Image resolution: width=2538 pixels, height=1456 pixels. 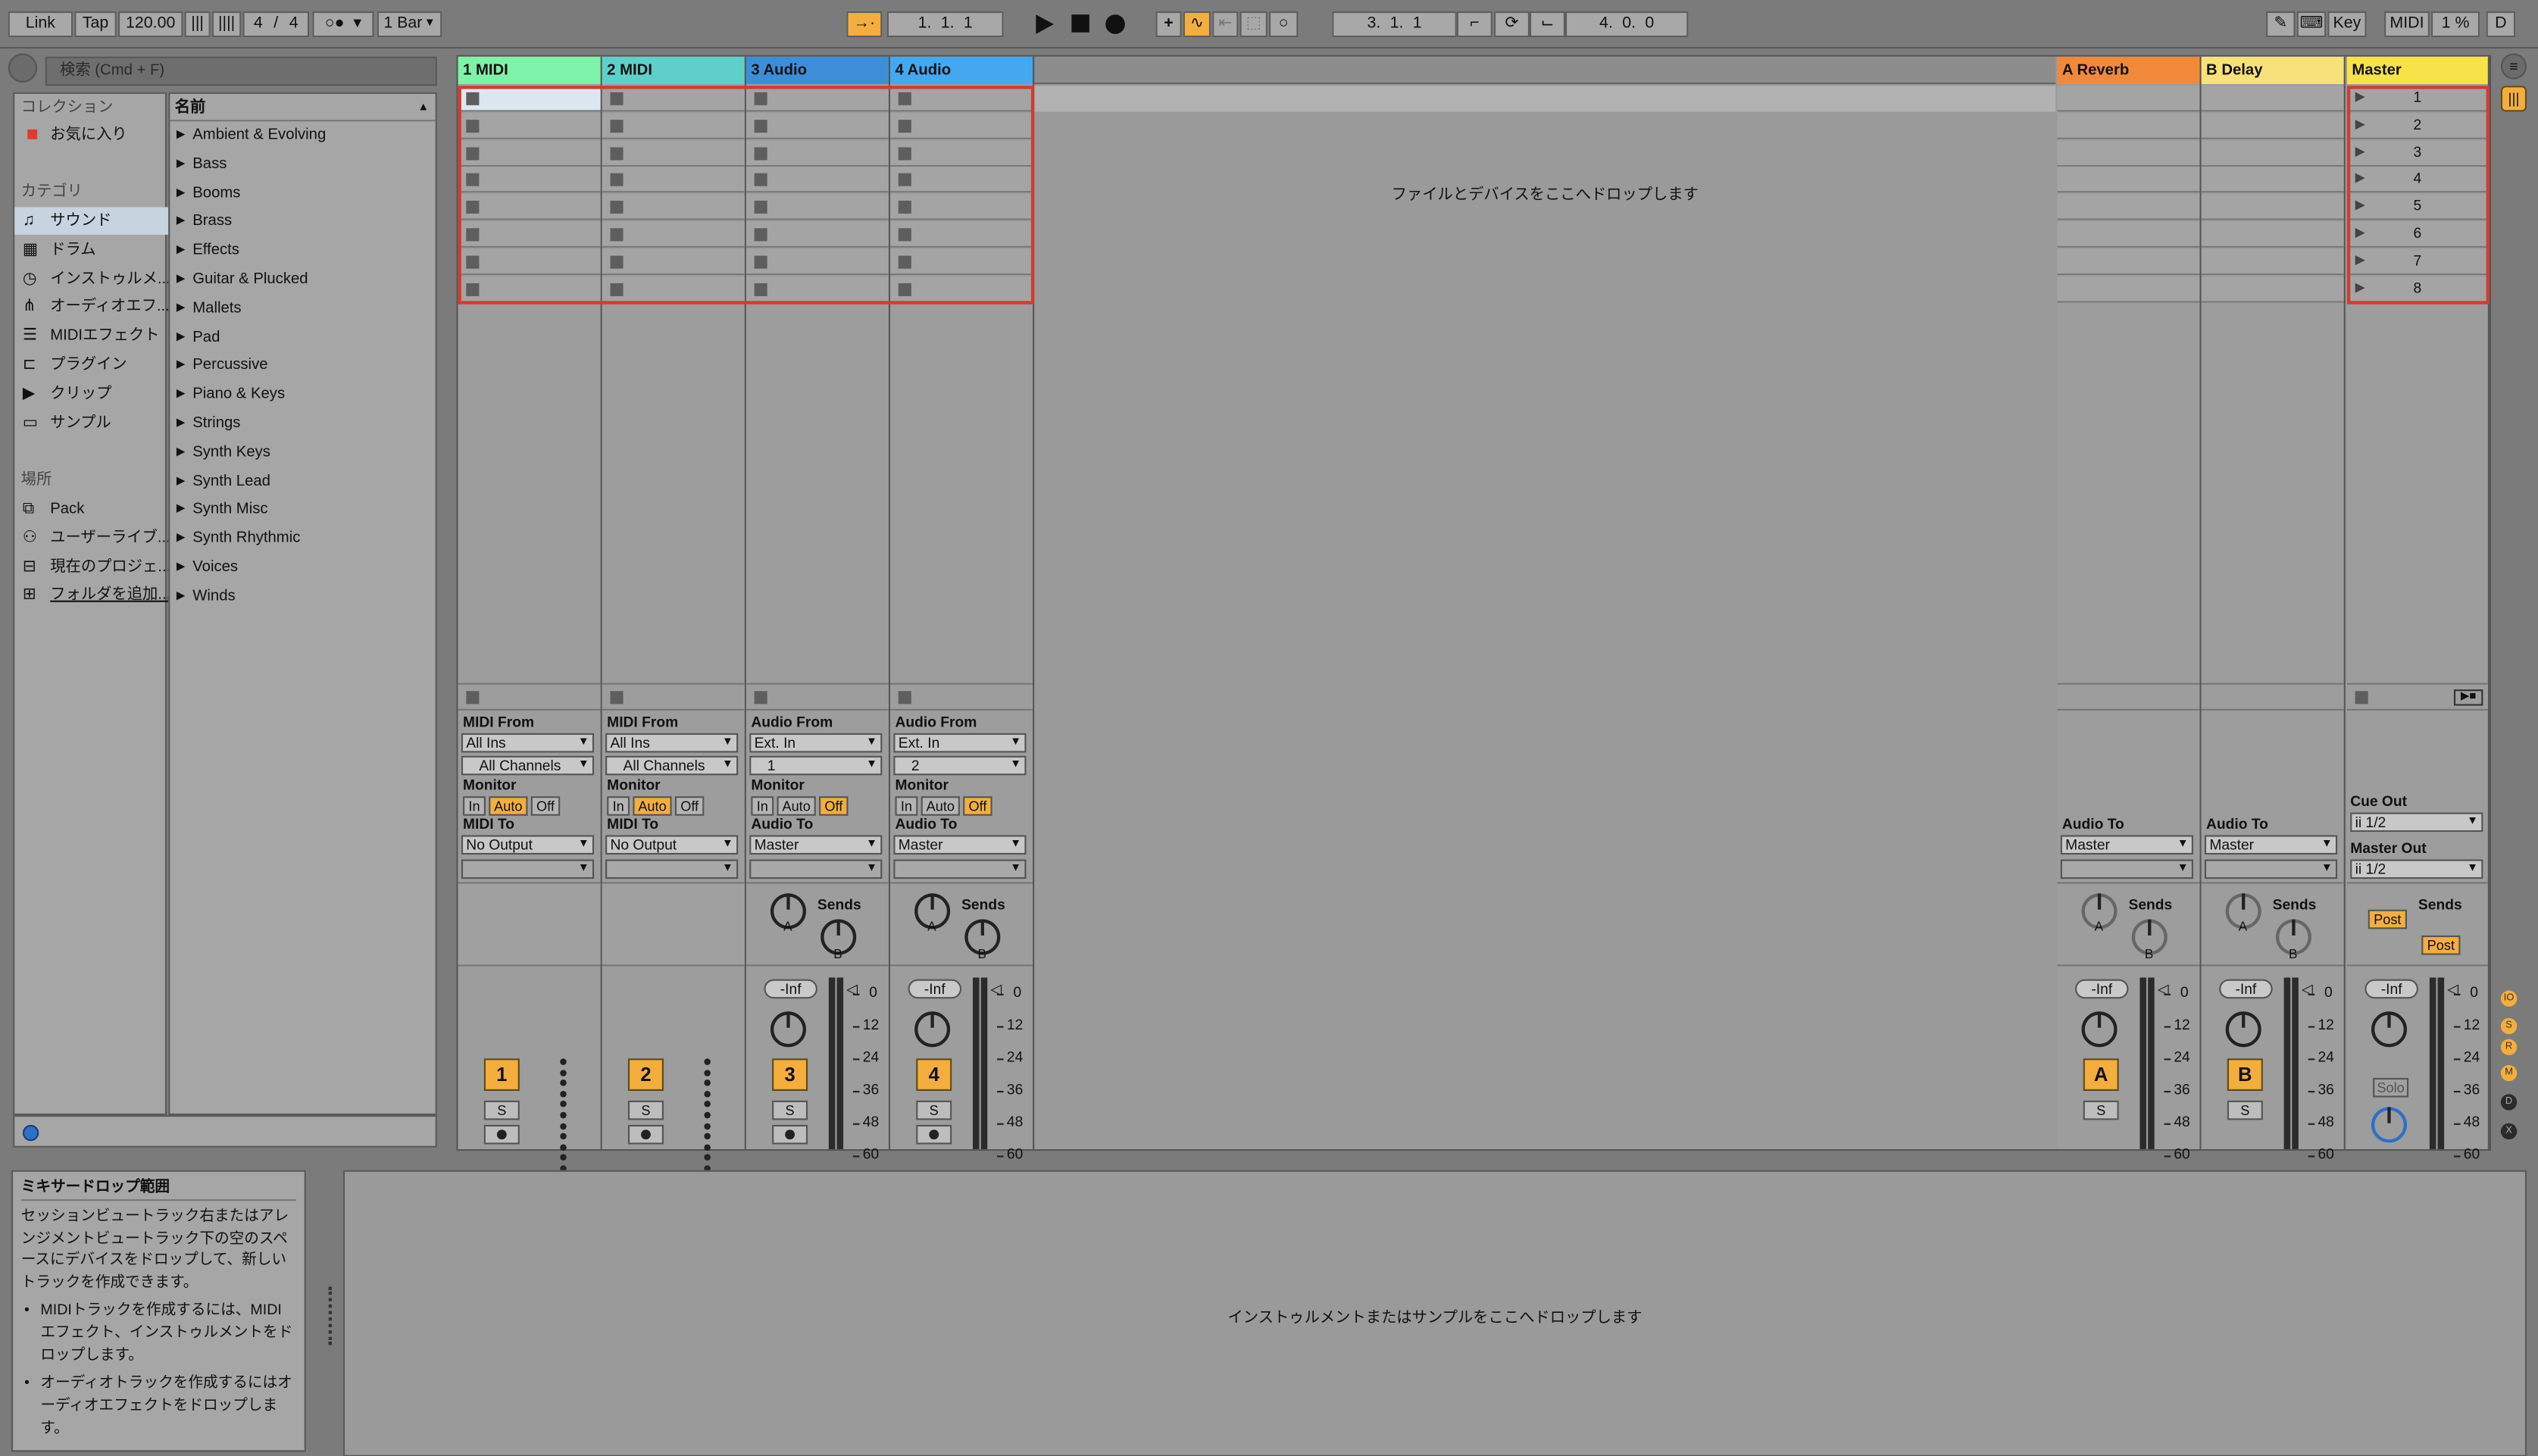 I want to click on browser-item: ▶ Bass, so click(x=198, y=163).